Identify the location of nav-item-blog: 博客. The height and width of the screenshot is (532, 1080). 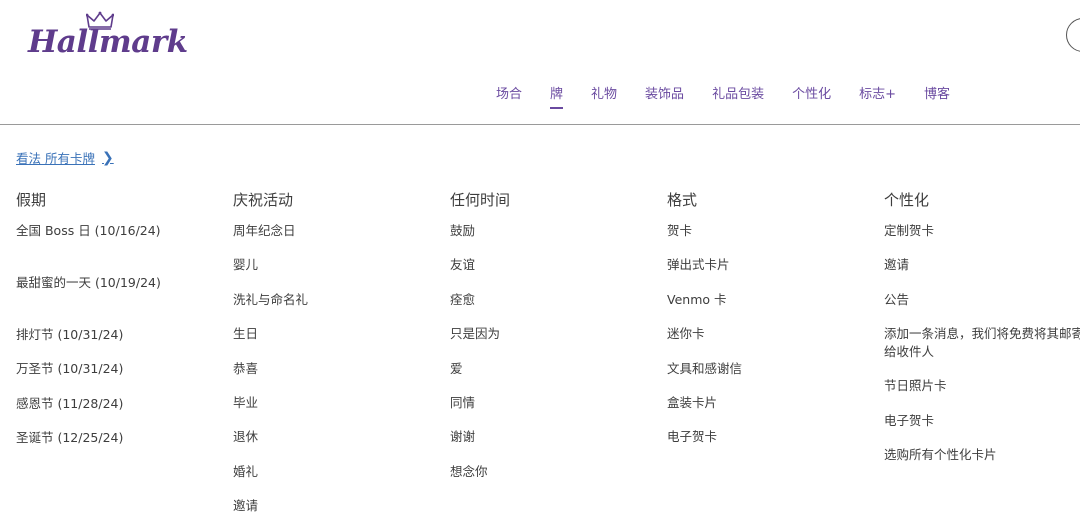
(937, 92).